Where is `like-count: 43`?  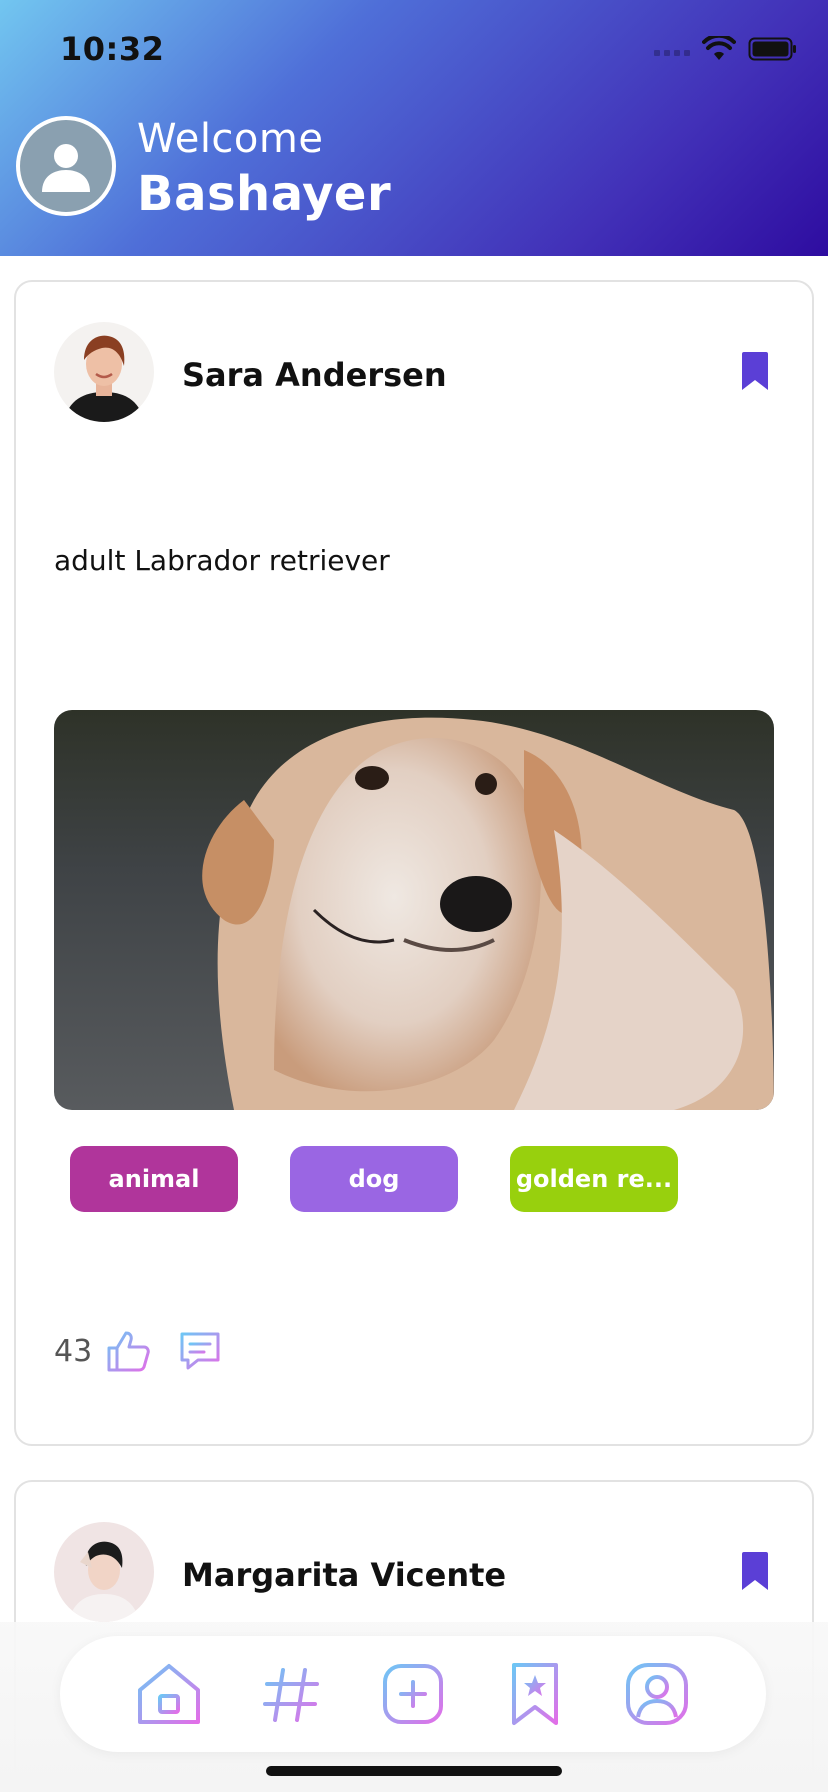
like-count: 43 is located at coordinates (73, 1351).